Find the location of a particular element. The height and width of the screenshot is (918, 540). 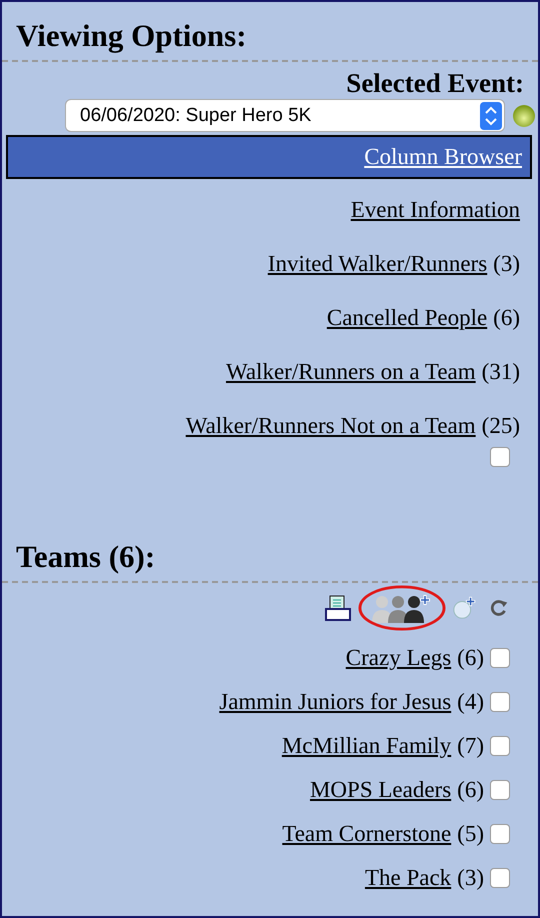

team-link: The Pack is located at coordinates (408, 878).